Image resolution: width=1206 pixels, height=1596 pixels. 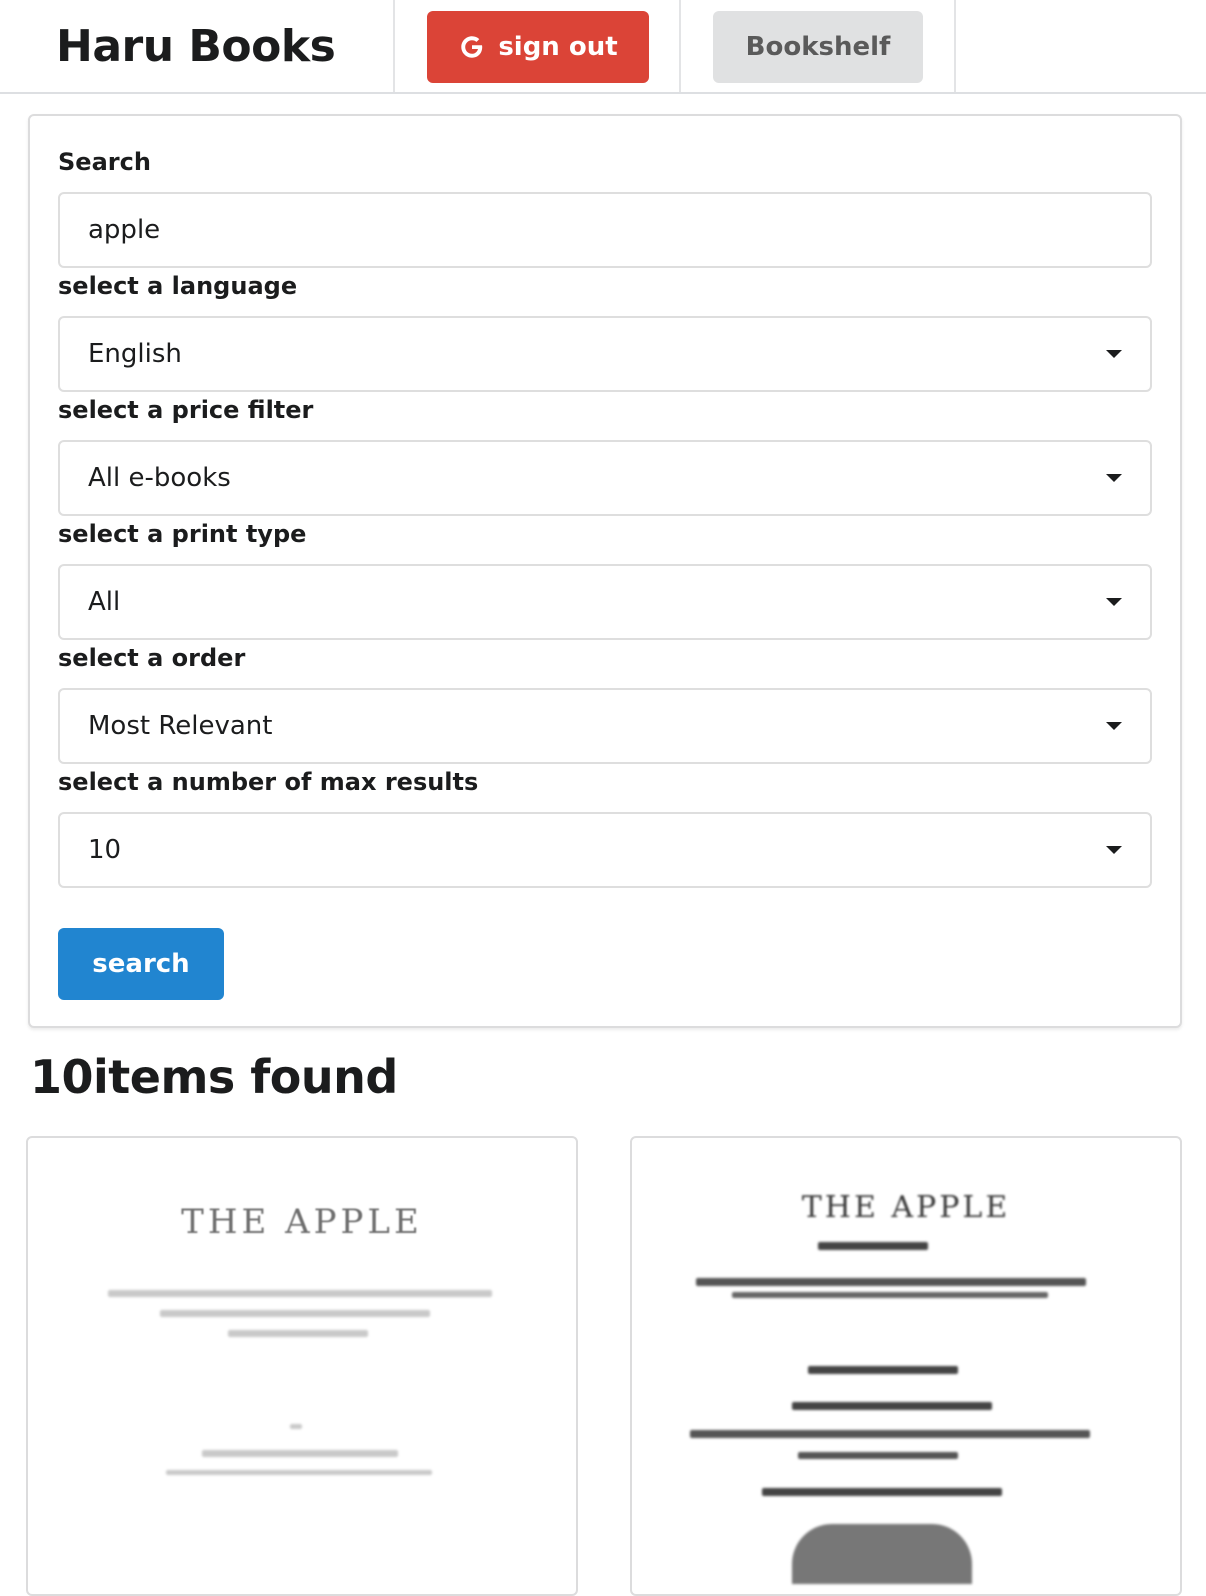 I want to click on sign-out-button: sign out, so click(x=538, y=47).